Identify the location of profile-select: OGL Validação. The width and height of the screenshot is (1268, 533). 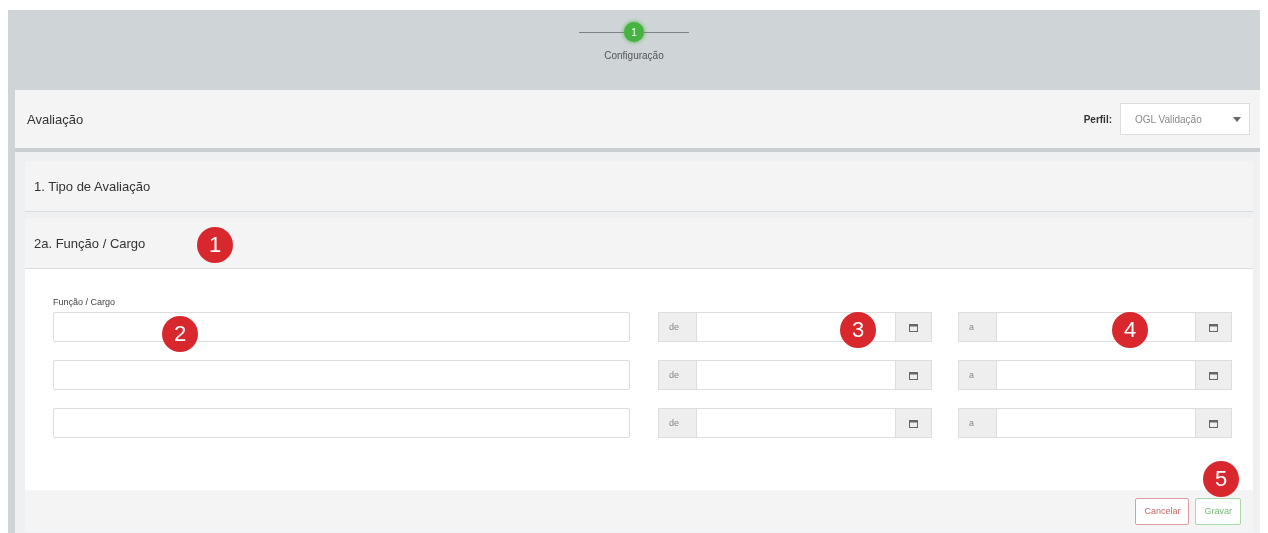
(1185, 119).